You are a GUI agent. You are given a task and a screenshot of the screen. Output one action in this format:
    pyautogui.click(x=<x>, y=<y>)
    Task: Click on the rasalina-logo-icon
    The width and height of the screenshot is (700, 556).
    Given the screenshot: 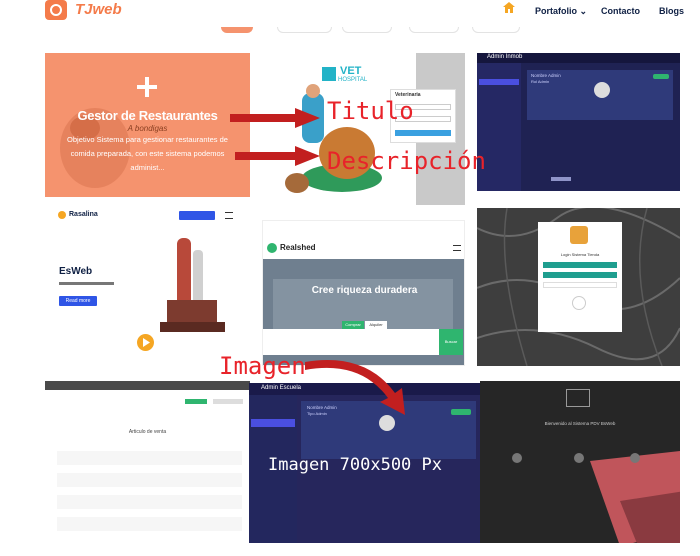 What is the action you would take?
    pyautogui.click(x=62, y=215)
    